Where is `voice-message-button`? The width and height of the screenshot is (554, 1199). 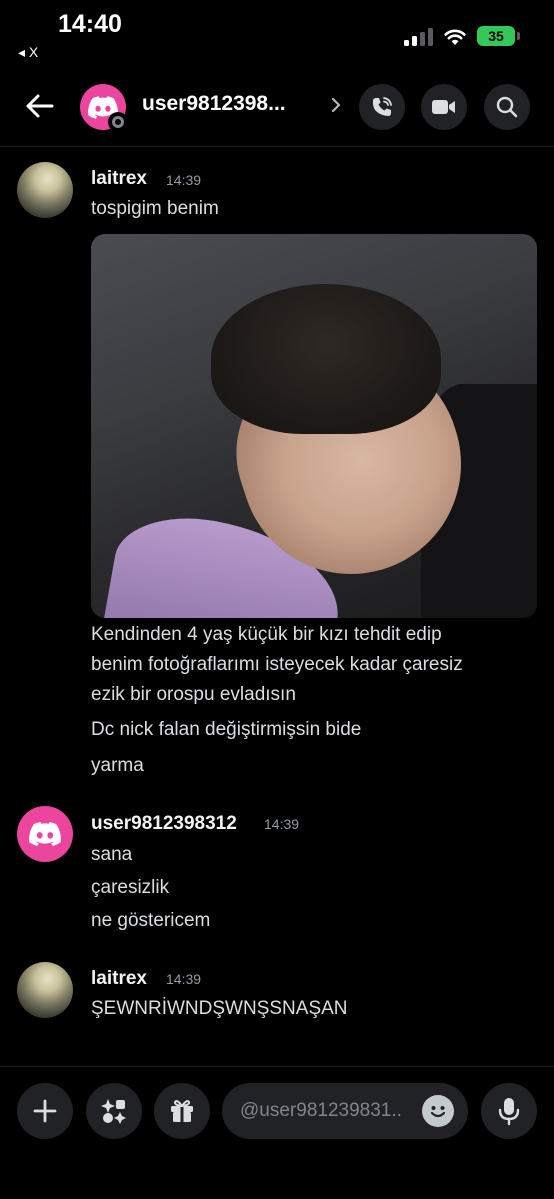
voice-message-button is located at coordinates (509, 1111).